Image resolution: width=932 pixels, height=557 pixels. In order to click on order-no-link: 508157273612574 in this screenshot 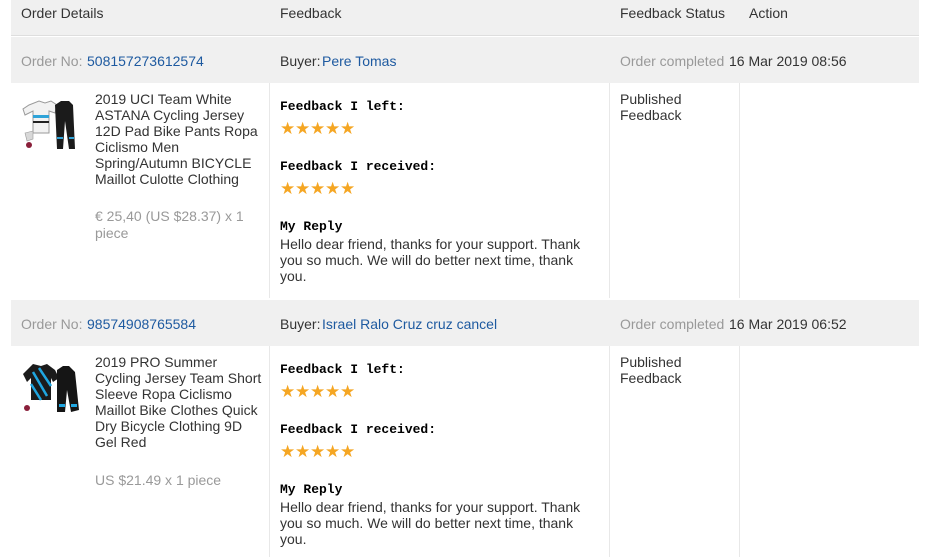, I will do `click(145, 61)`.